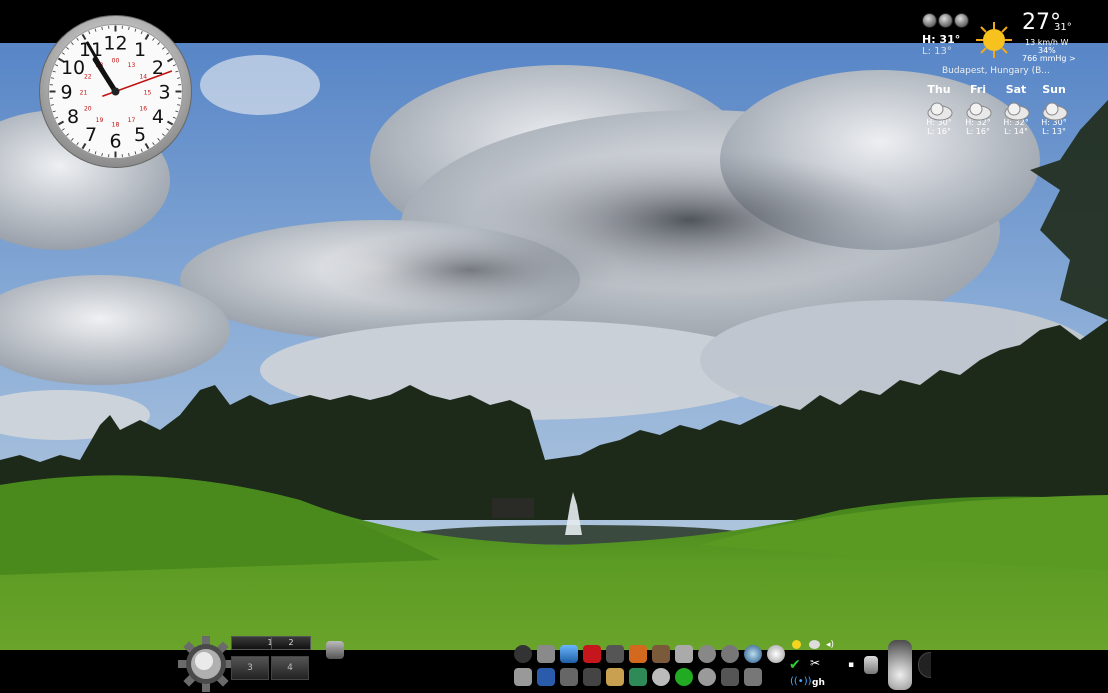  What do you see at coordinates (830, 645) in the screenshot?
I see `volume-icon: ◂)` at bounding box center [830, 645].